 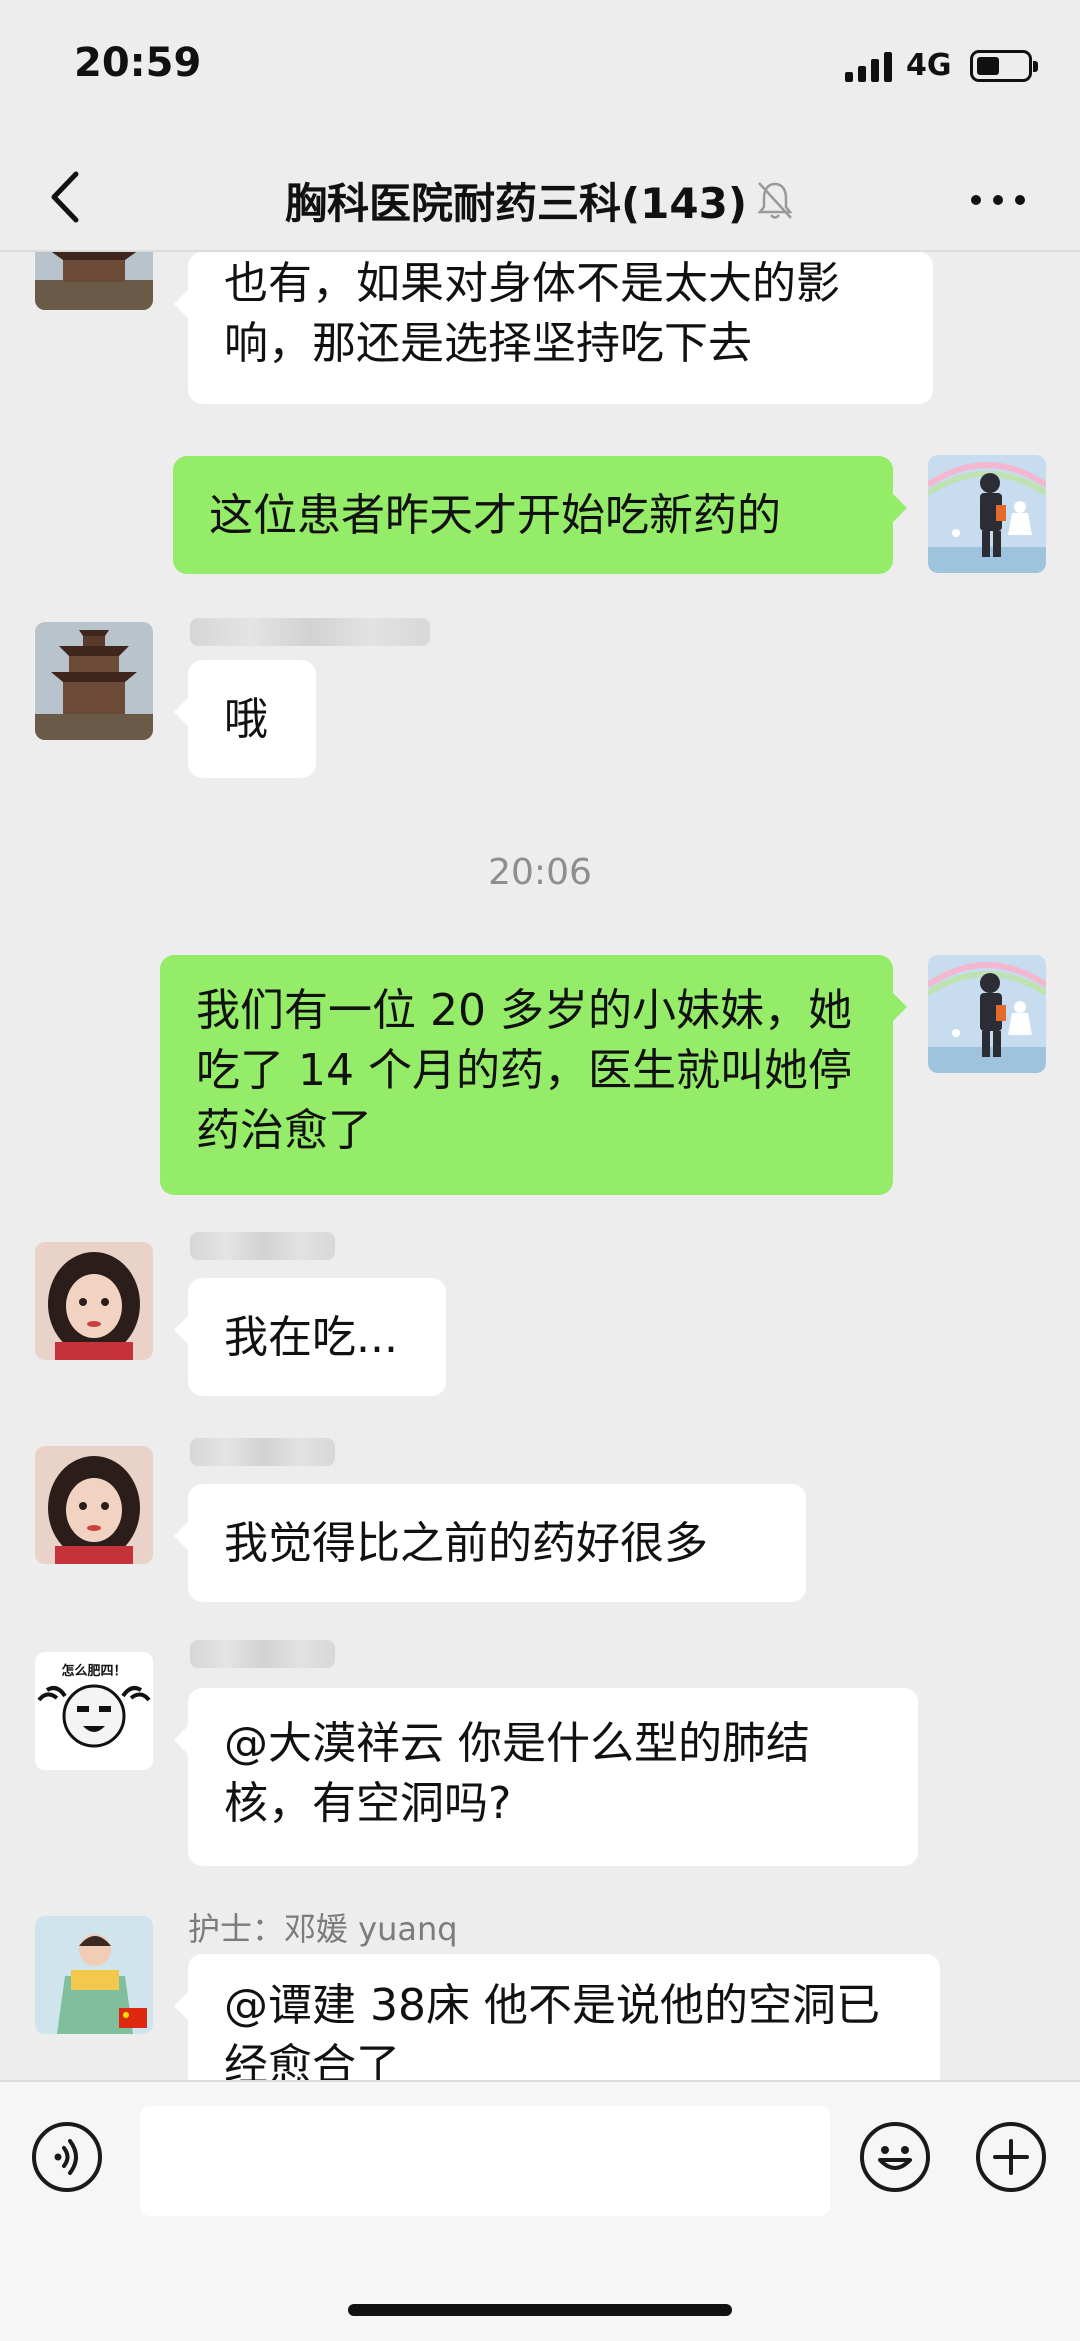 What do you see at coordinates (540, 2310) in the screenshot?
I see `home-indicator` at bounding box center [540, 2310].